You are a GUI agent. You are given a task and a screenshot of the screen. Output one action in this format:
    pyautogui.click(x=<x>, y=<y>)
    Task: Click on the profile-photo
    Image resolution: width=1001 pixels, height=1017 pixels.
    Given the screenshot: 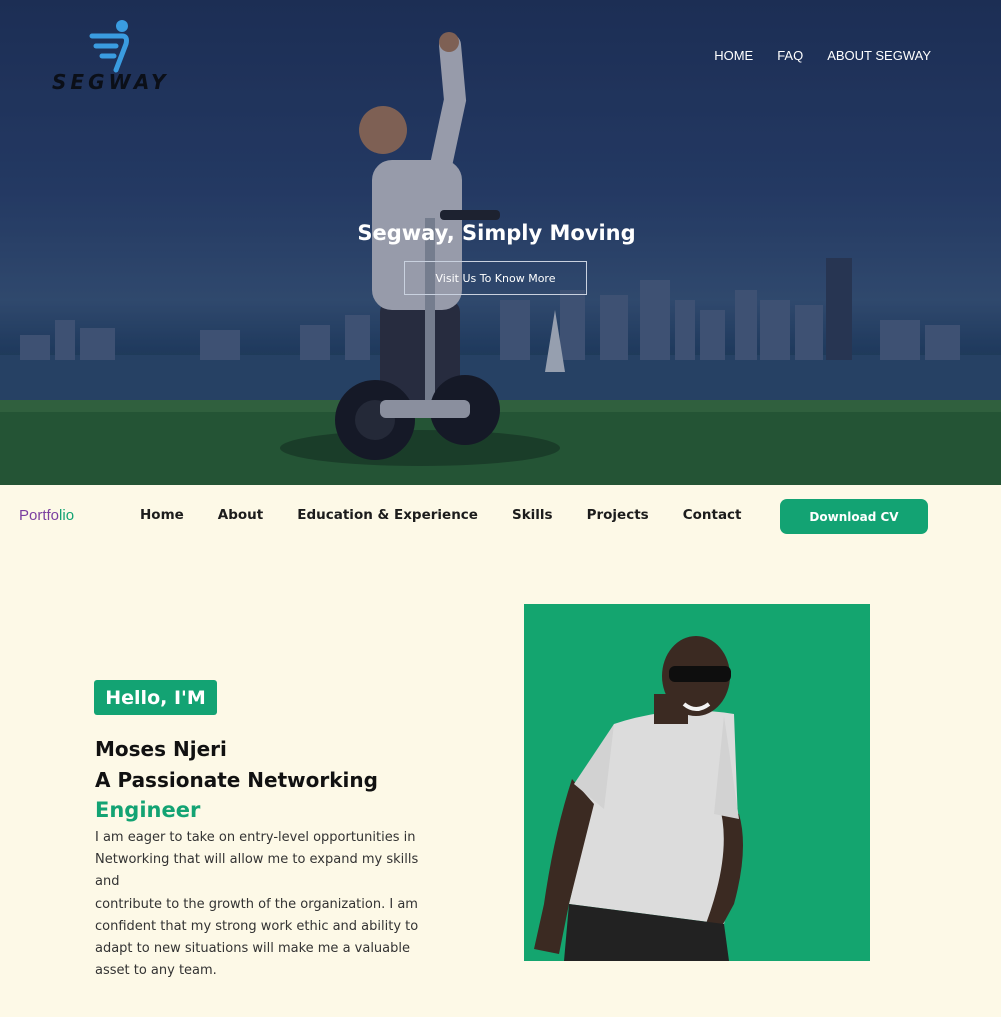 What is the action you would take?
    pyautogui.click(x=697, y=782)
    